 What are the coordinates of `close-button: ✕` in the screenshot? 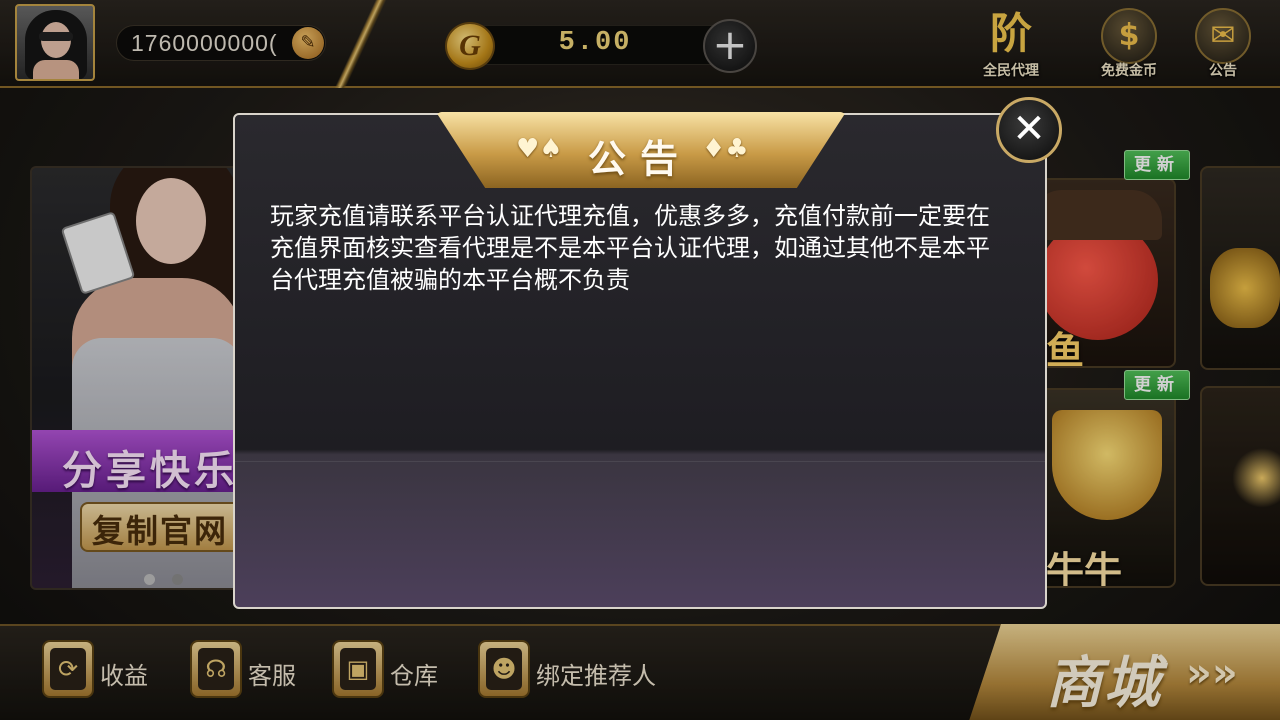 It's located at (1029, 130).